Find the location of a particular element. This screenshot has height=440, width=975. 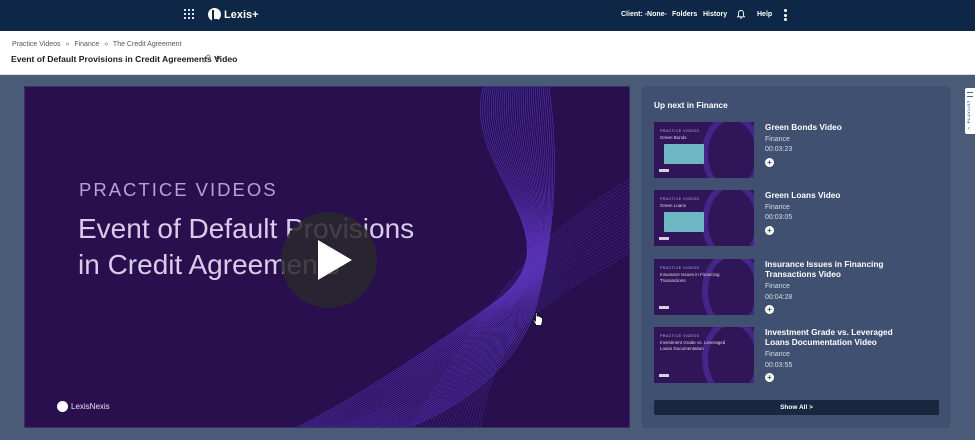

breadcrumb-practice-videos: Practice Videos is located at coordinates (36, 44).